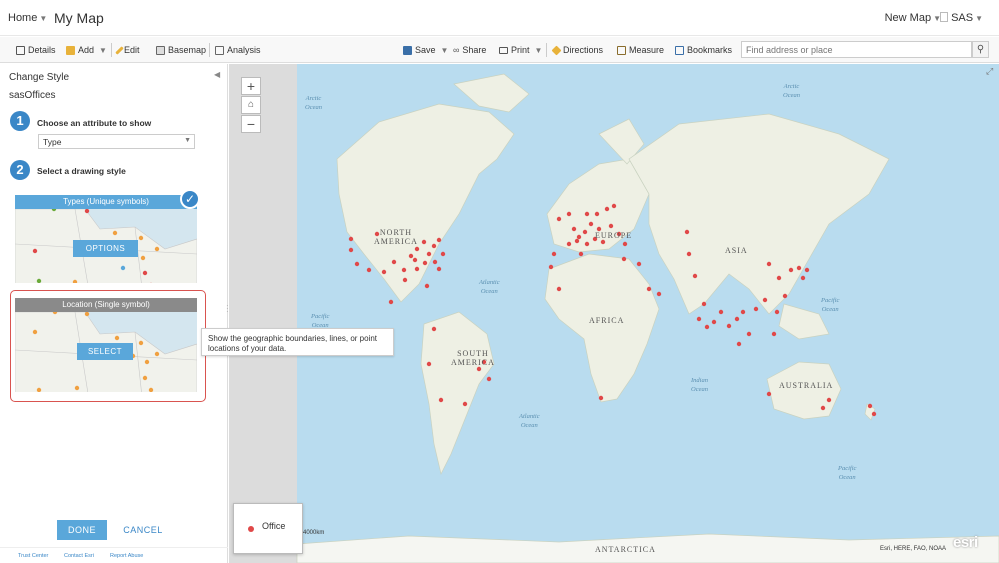 This screenshot has height=563, width=999. I want to click on user-label: SAS, so click(962, 18).